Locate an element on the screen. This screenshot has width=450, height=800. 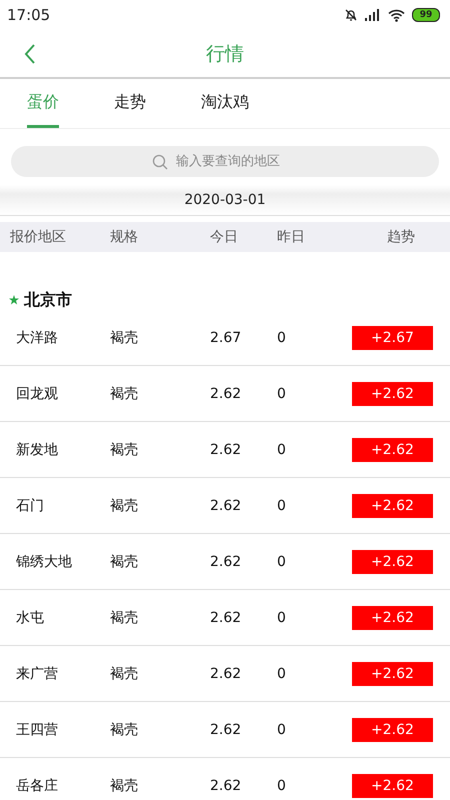
table-cell-text: 岳各庄 is located at coordinates (37, 785).